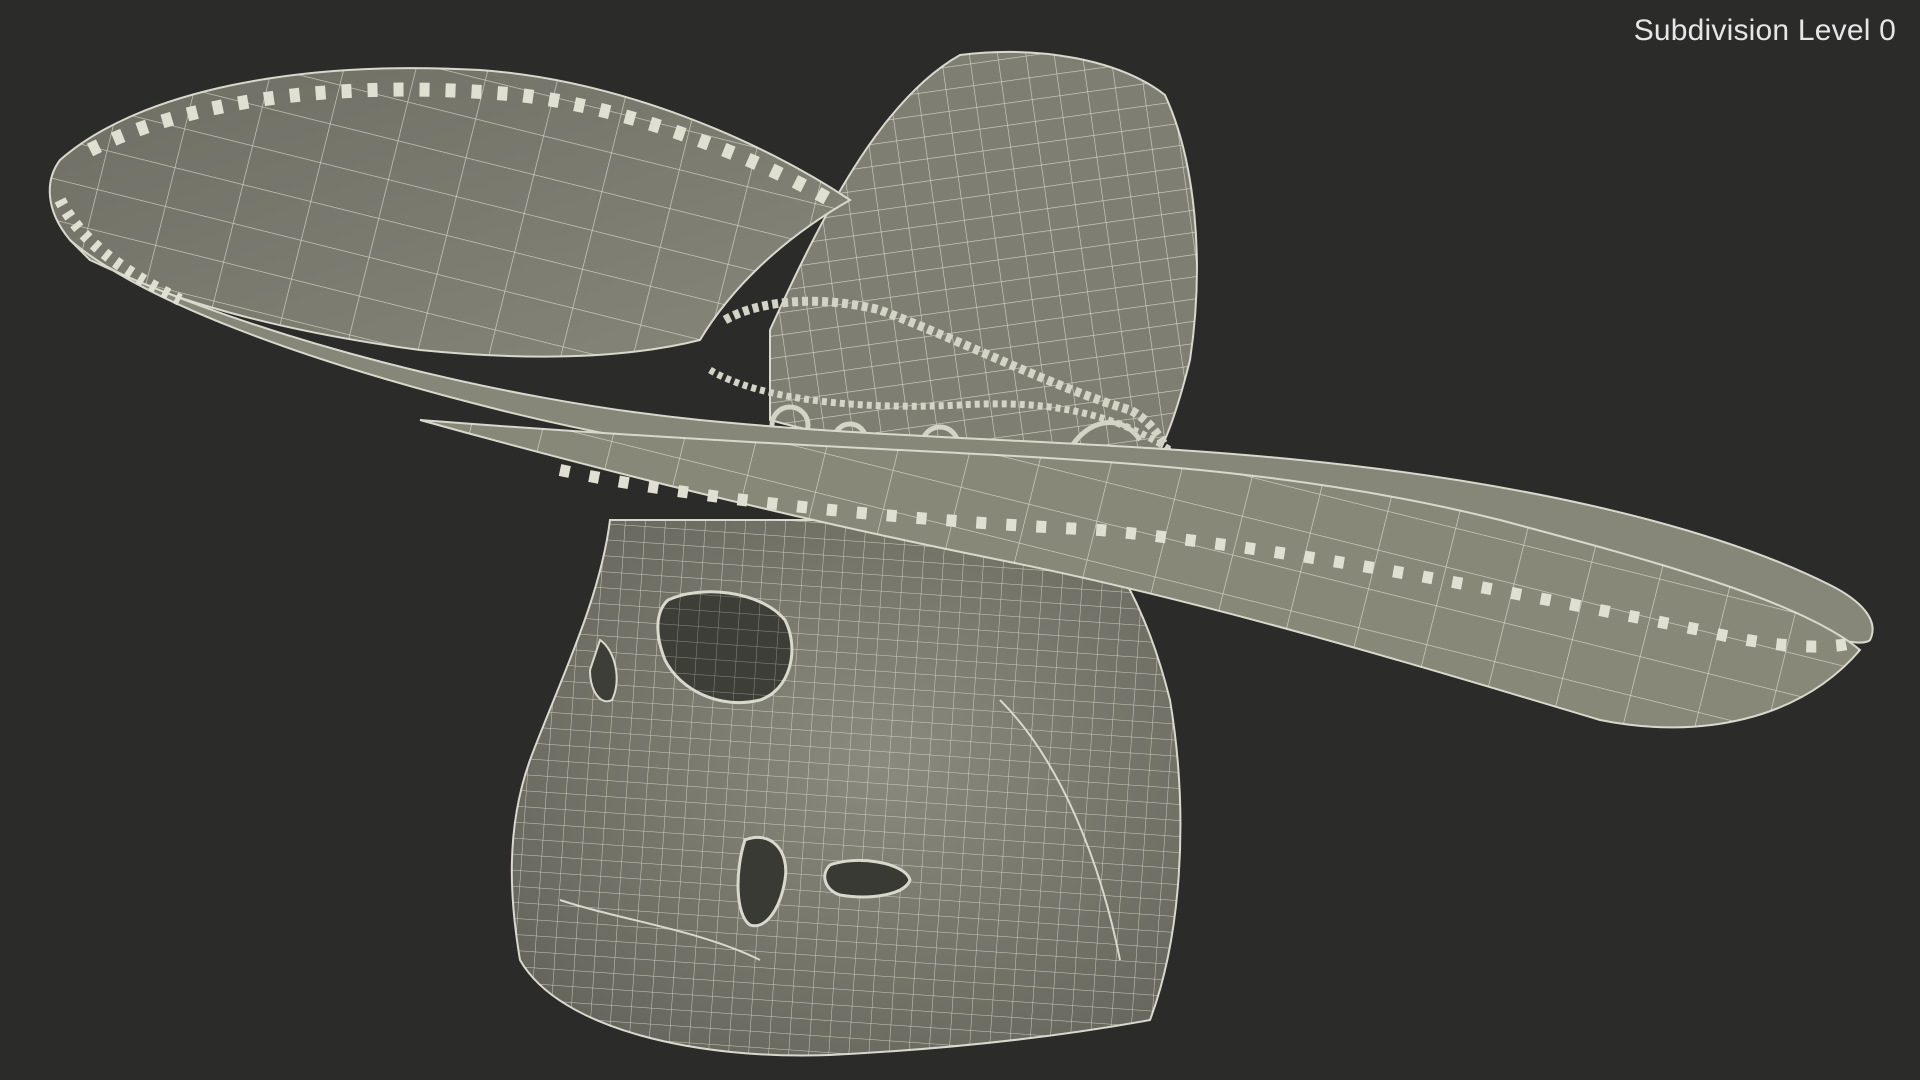 The height and width of the screenshot is (1080, 1920). What do you see at coordinates (1764, 30) in the screenshot?
I see `subdivision-level-label: Subdivision Level 0` at bounding box center [1764, 30].